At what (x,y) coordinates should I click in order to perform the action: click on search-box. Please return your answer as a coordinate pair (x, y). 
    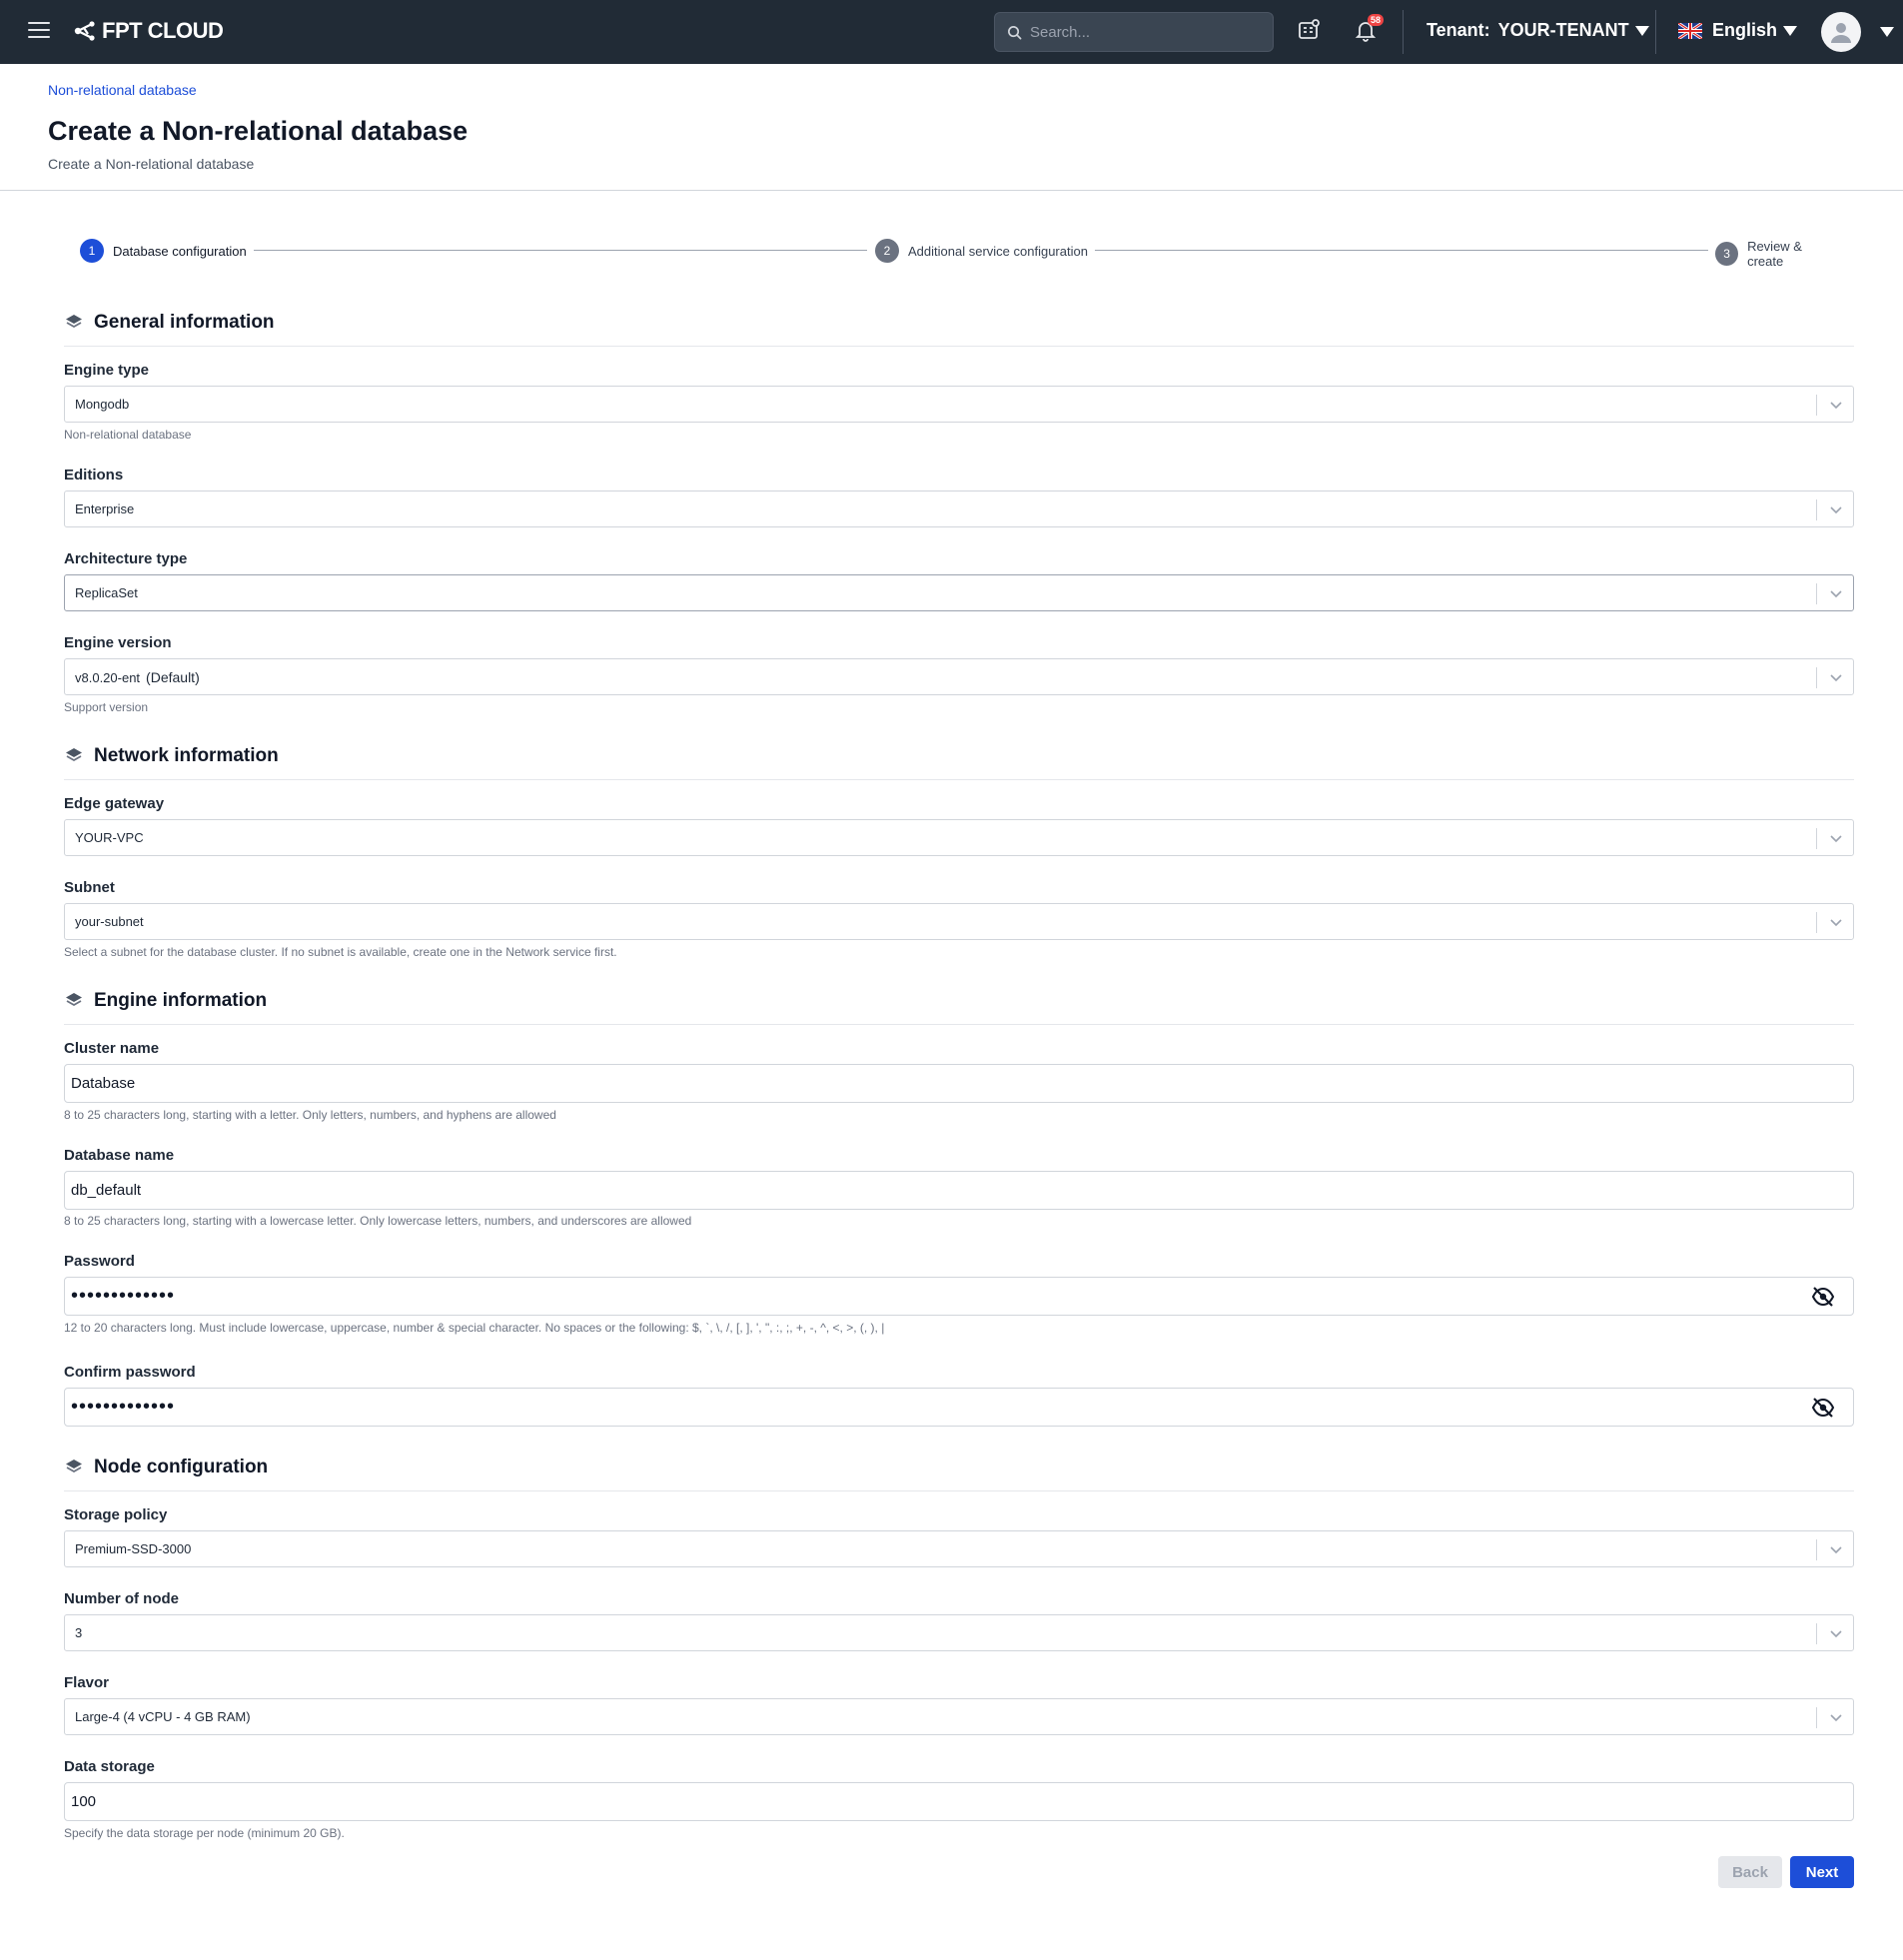
    Looking at the image, I should click on (1134, 32).